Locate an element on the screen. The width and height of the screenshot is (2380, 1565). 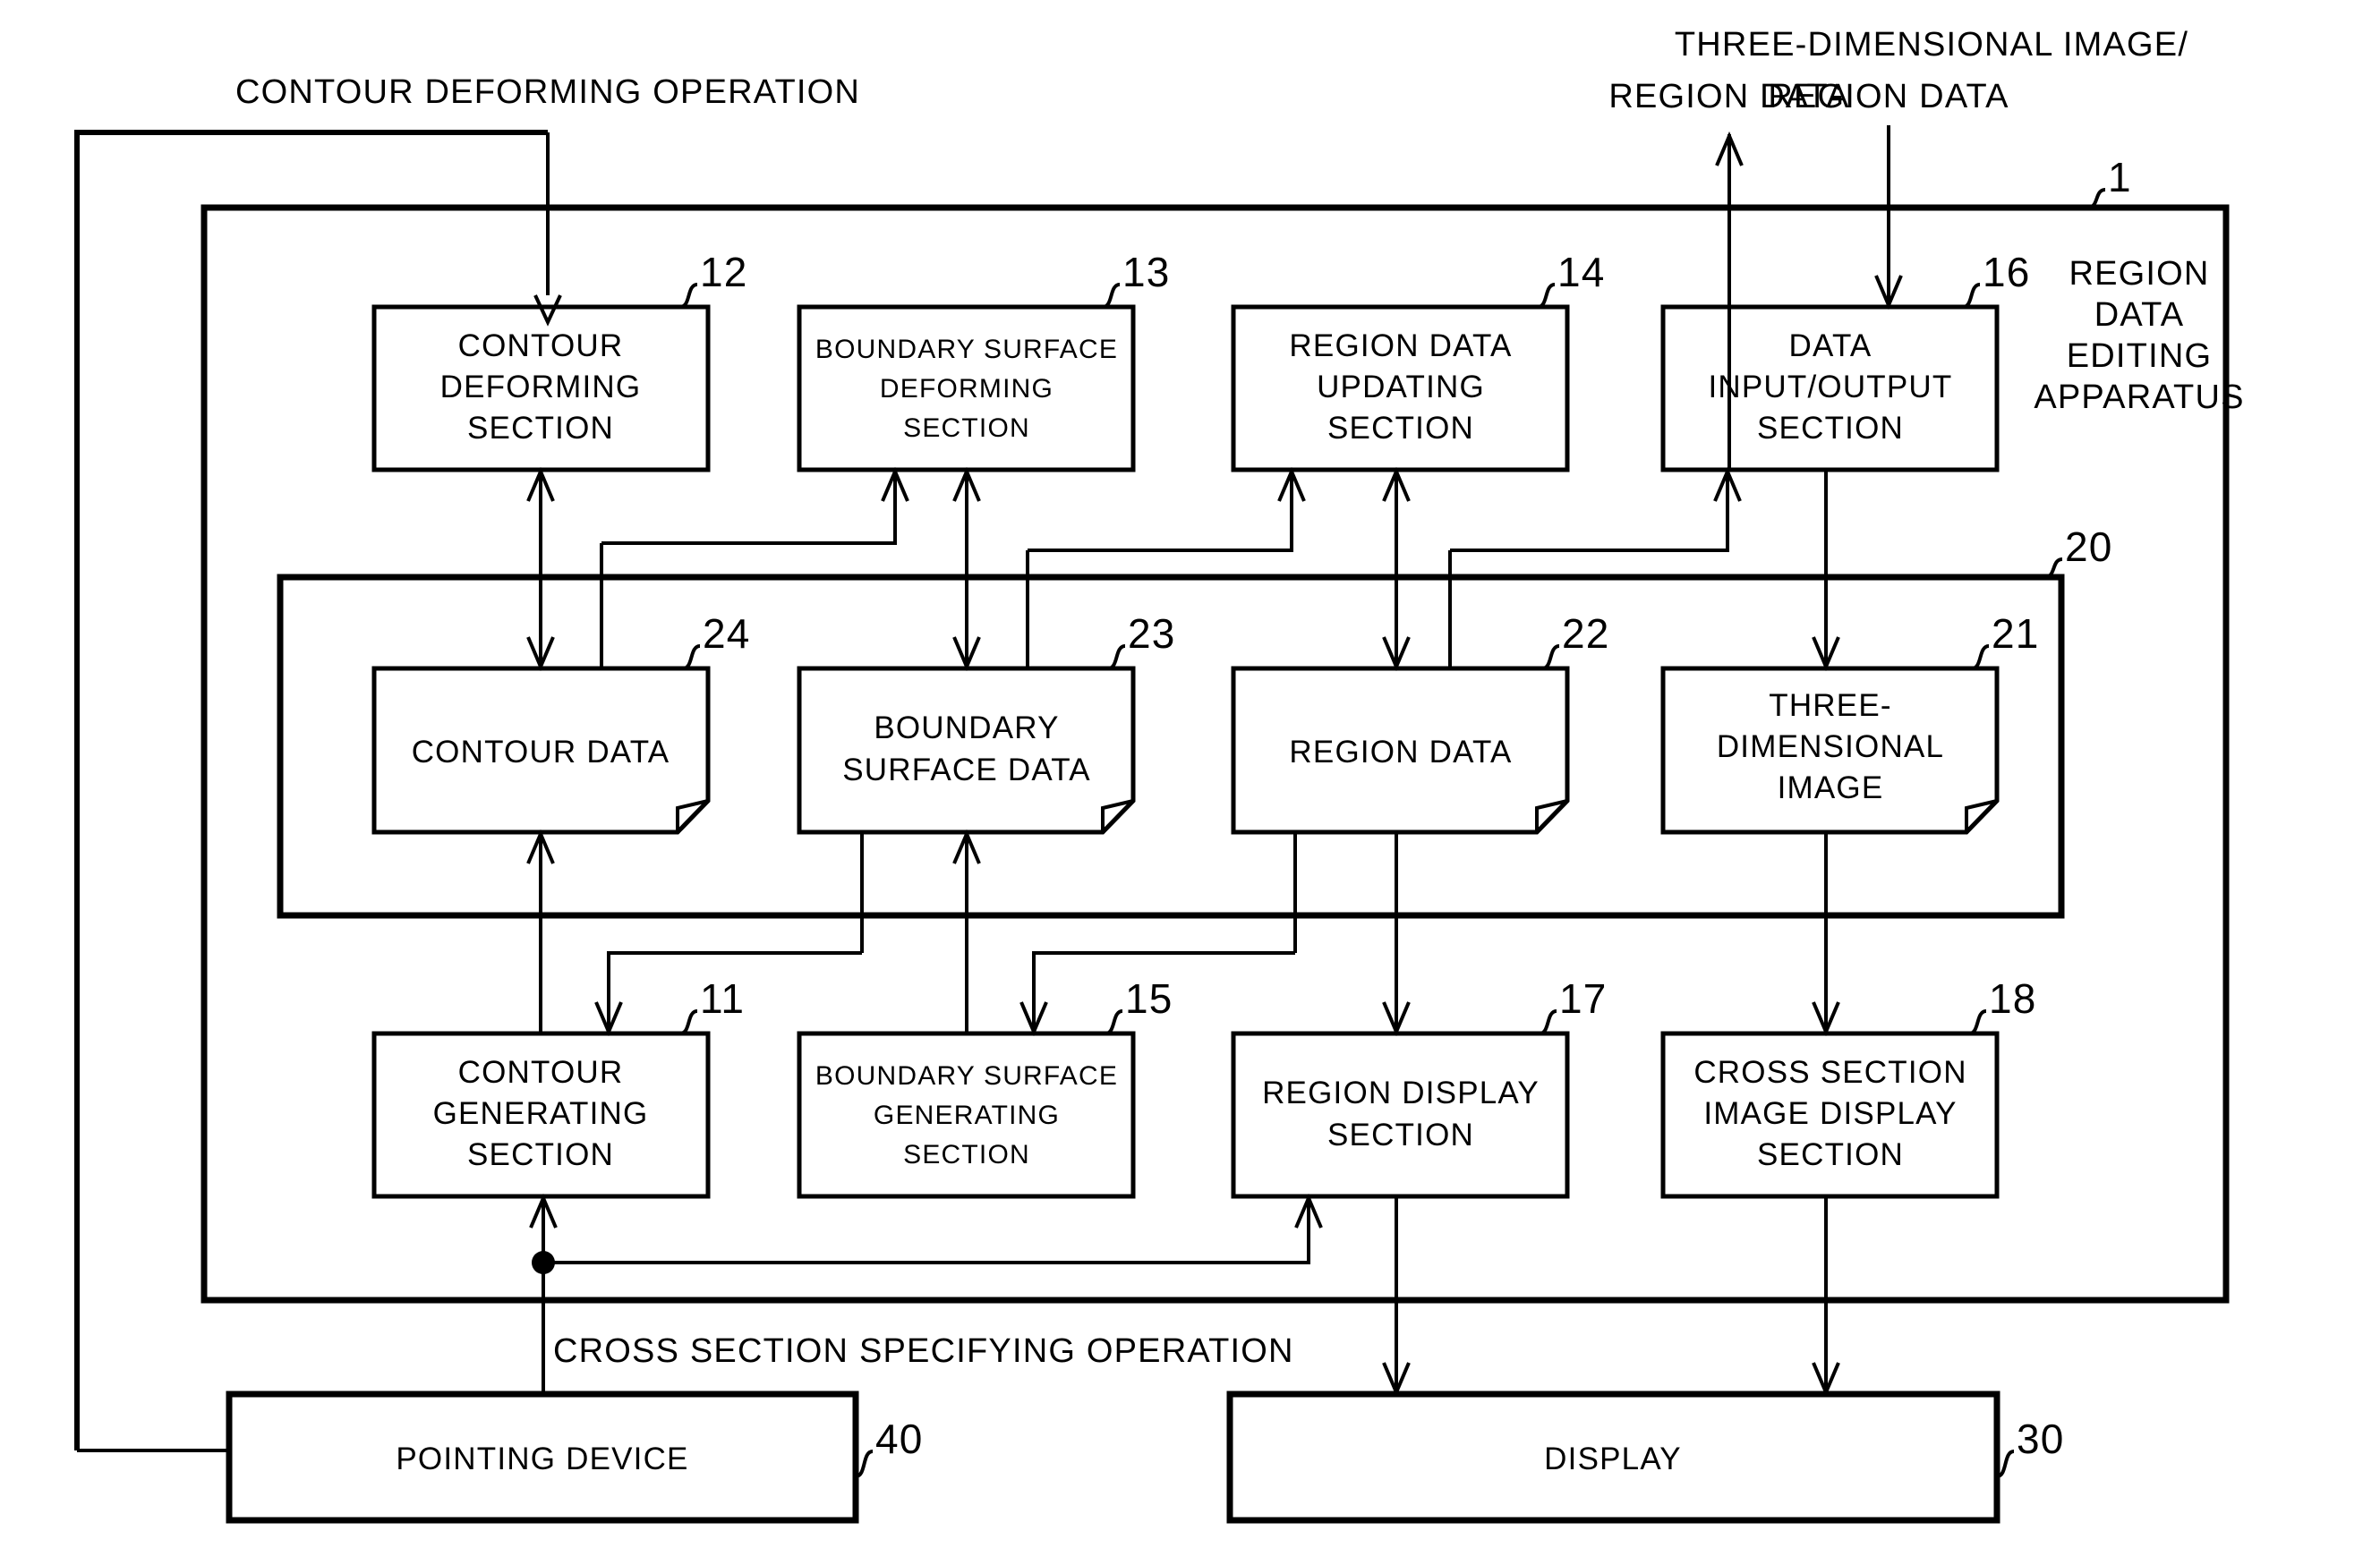
block-12-line-1: CONTOUR is located at coordinates (541, 345).